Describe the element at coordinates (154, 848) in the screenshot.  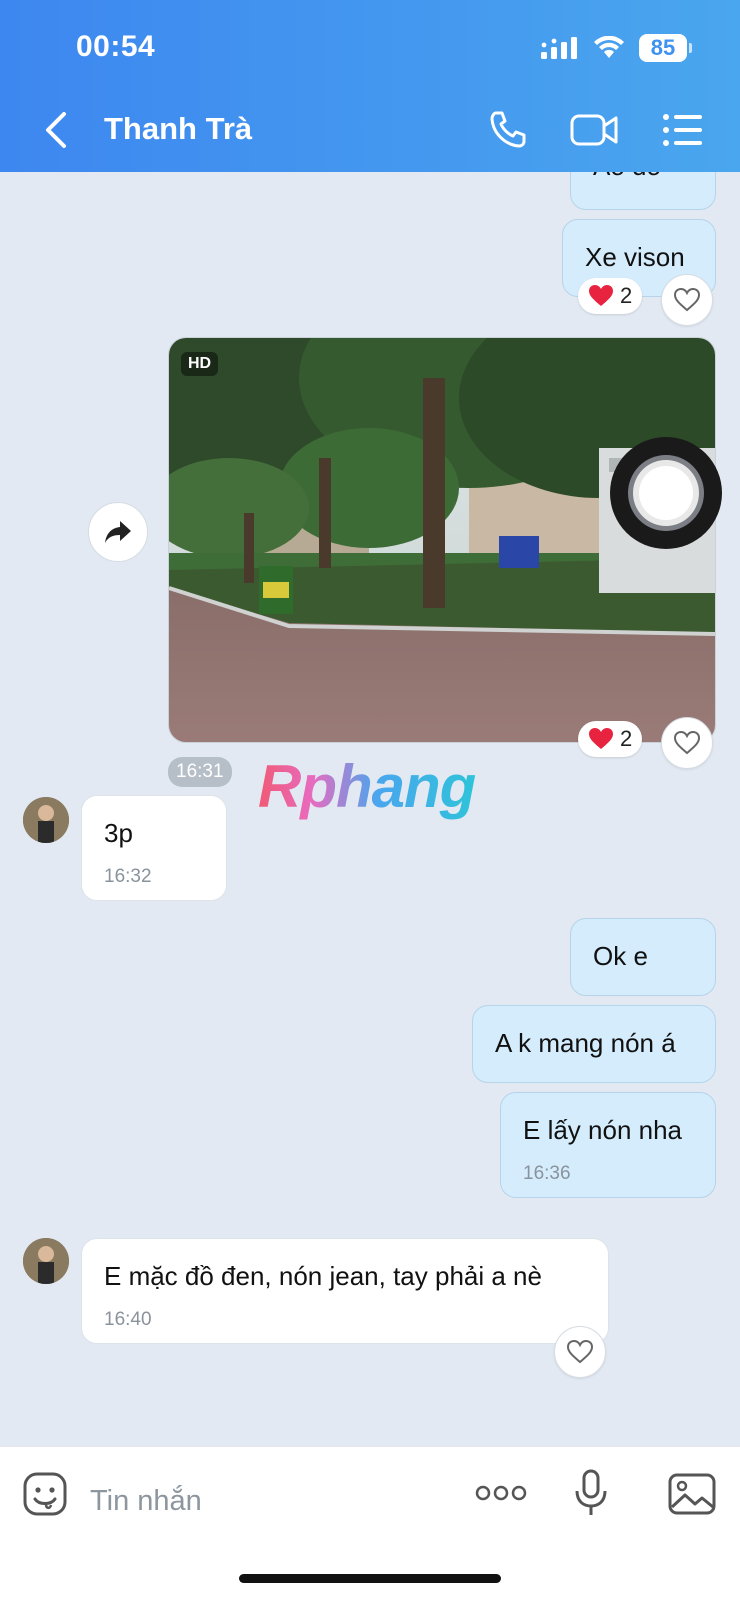
I see `message-bubble-3p: 3p 16:32` at that location.